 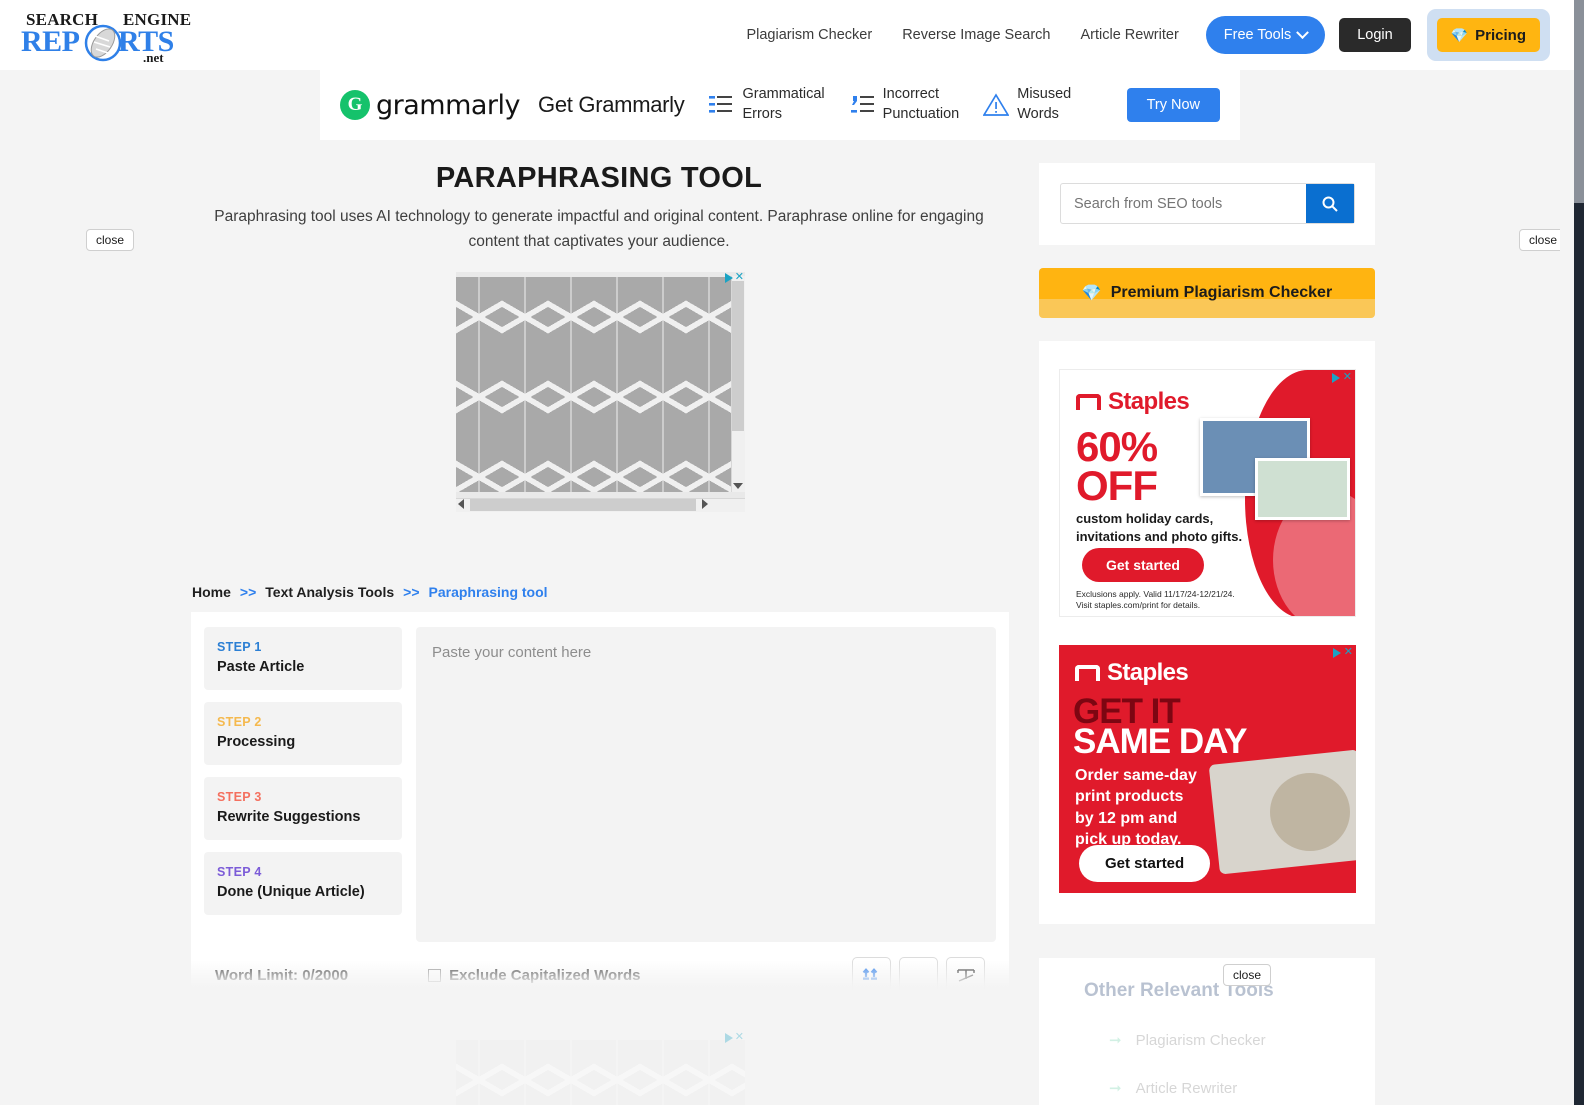 I want to click on ad-vertical-scrollbar, so click(x=738, y=384).